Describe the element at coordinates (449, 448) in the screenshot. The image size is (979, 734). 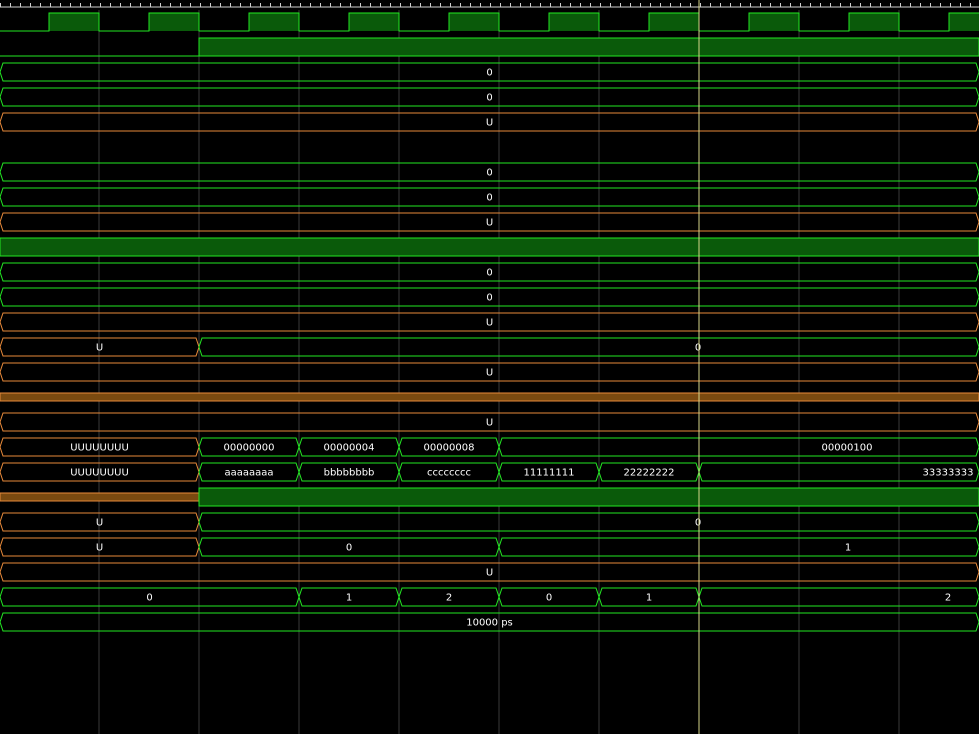
I see `bus-value-label: 00000008` at that location.